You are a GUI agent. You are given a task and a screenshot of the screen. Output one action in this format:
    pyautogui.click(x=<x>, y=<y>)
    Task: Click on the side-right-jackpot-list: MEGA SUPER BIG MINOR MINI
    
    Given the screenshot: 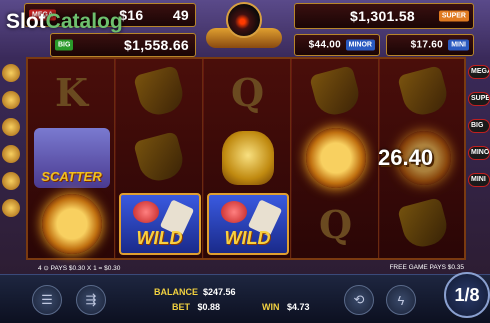 What is the action you would take?
    pyautogui.click(x=479, y=150)
    